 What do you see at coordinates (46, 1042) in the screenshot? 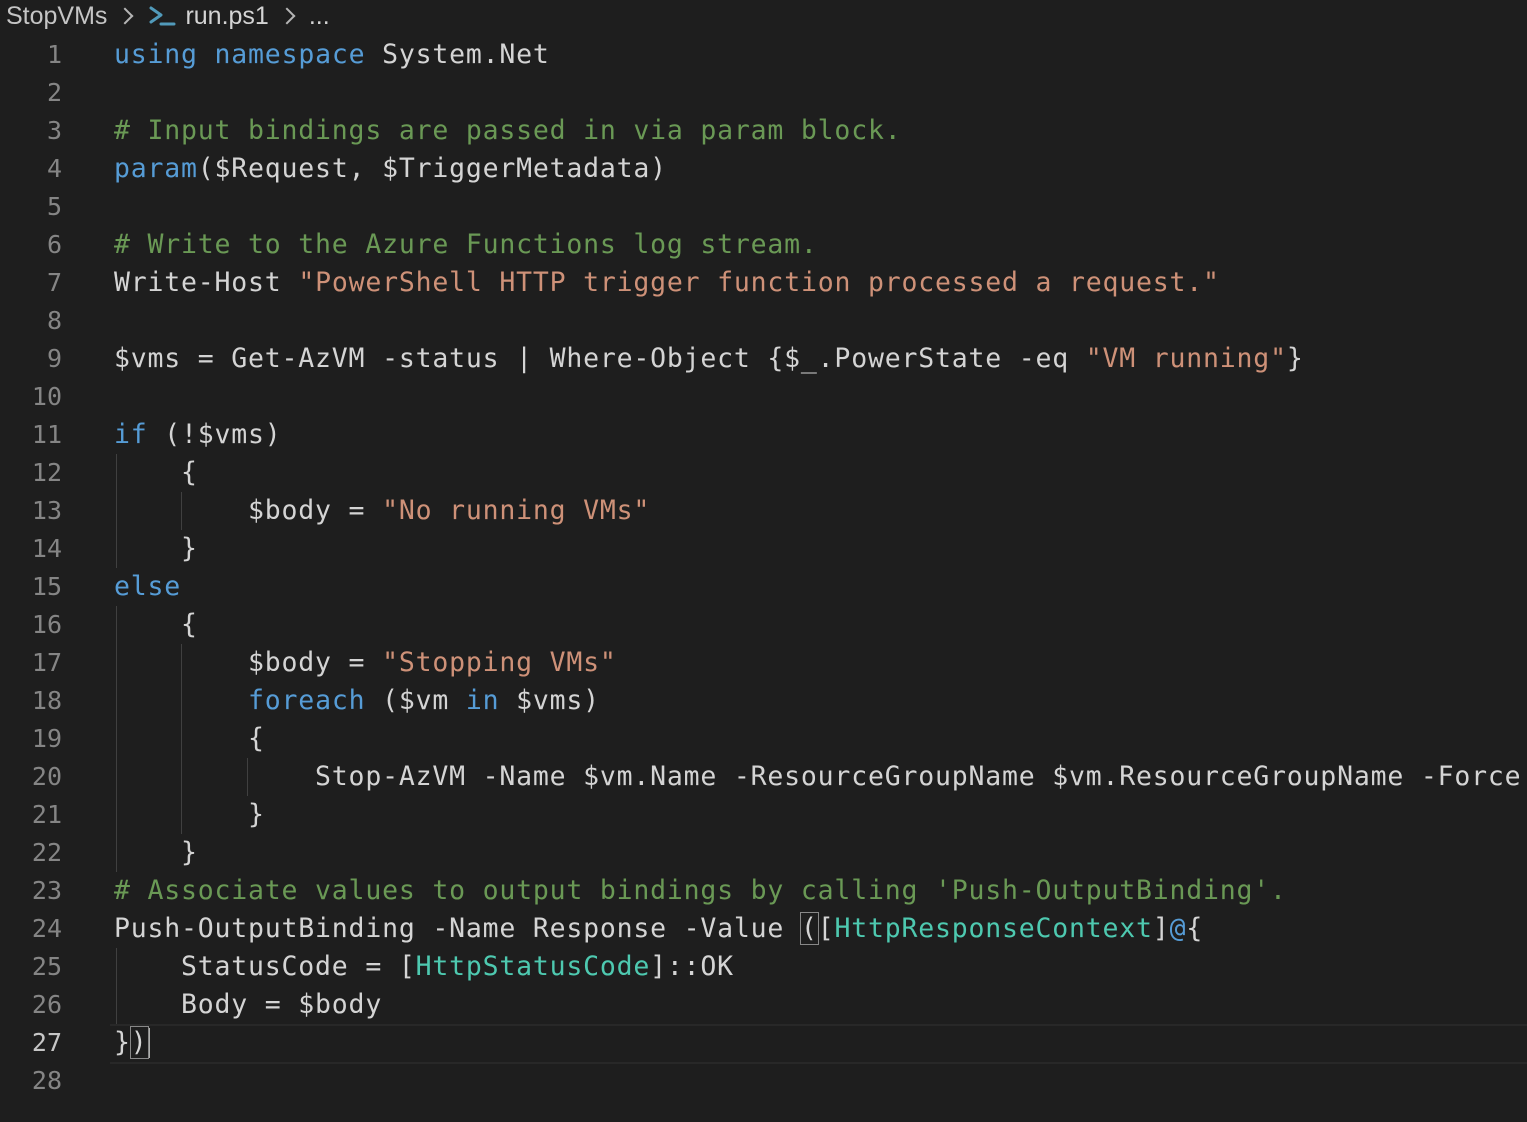
I see `line-number: 27` at bounding box center [46, 1042].